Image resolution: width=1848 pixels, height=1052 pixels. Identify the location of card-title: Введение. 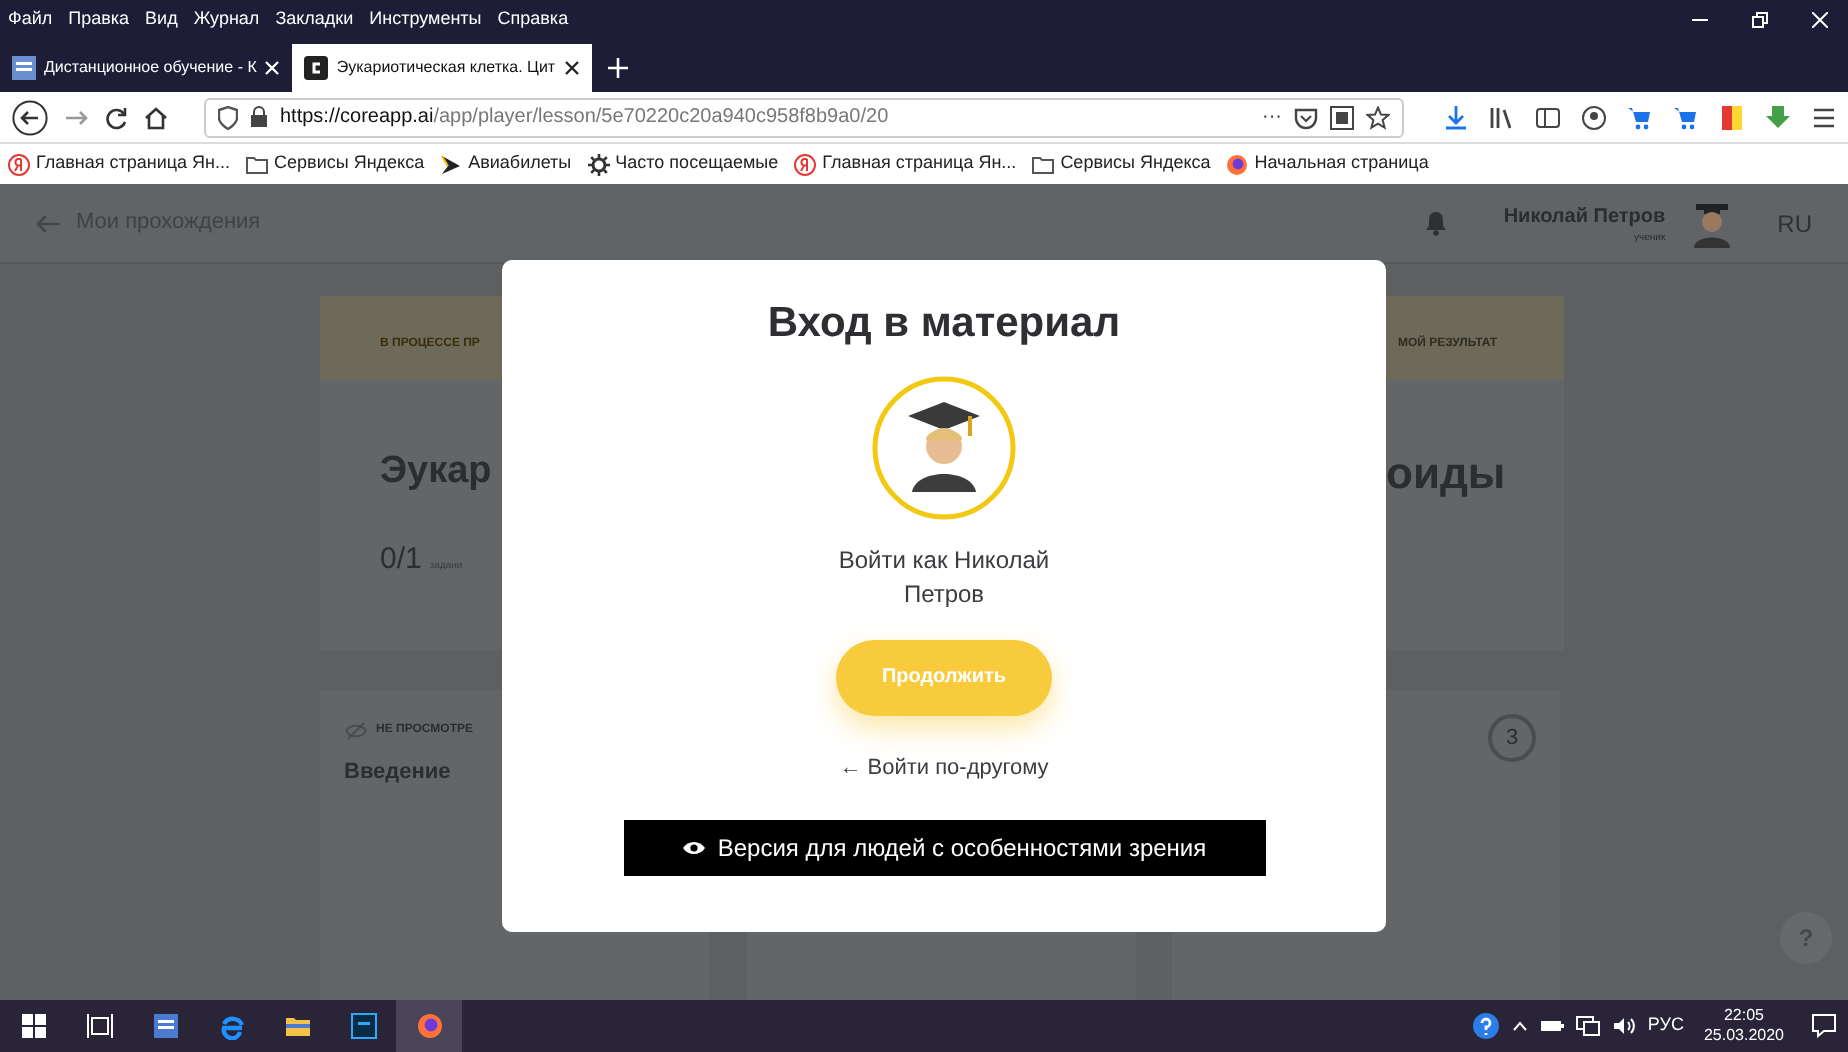
(398, 773).